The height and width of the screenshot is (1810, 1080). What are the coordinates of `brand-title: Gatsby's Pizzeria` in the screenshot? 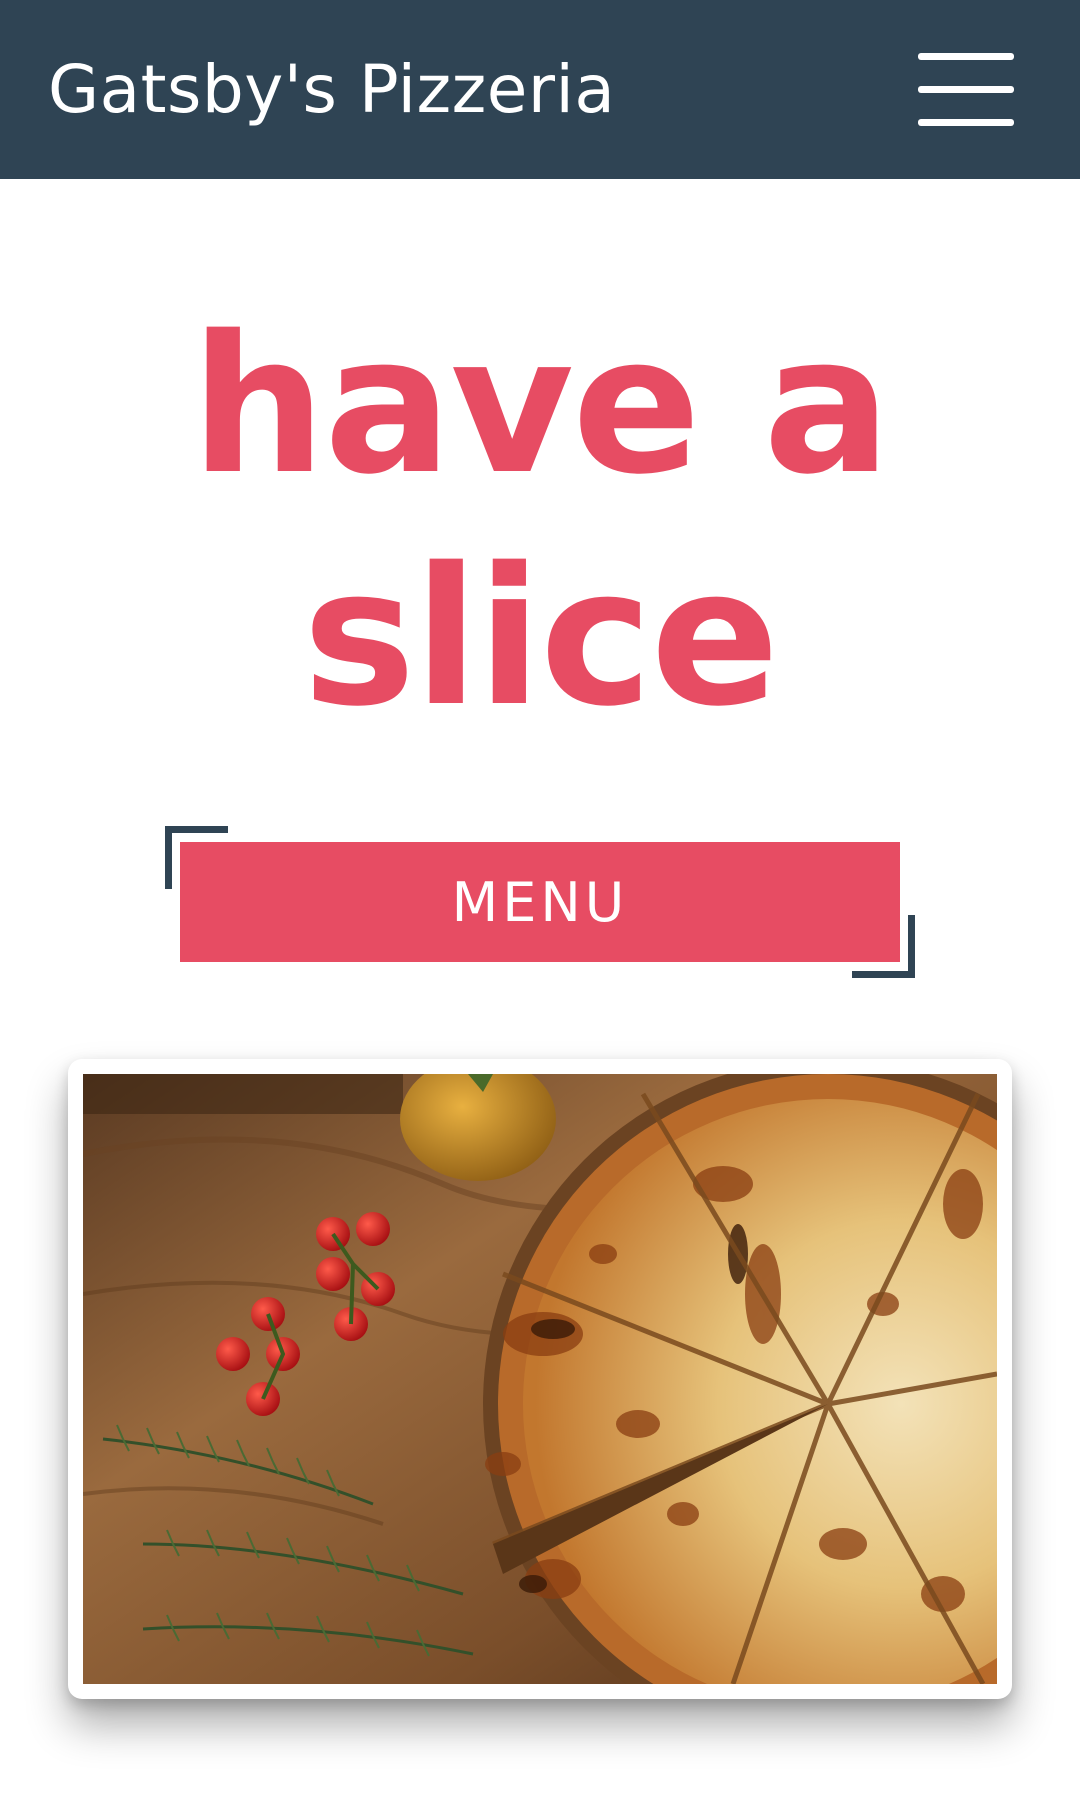 It's located at (331, 90).